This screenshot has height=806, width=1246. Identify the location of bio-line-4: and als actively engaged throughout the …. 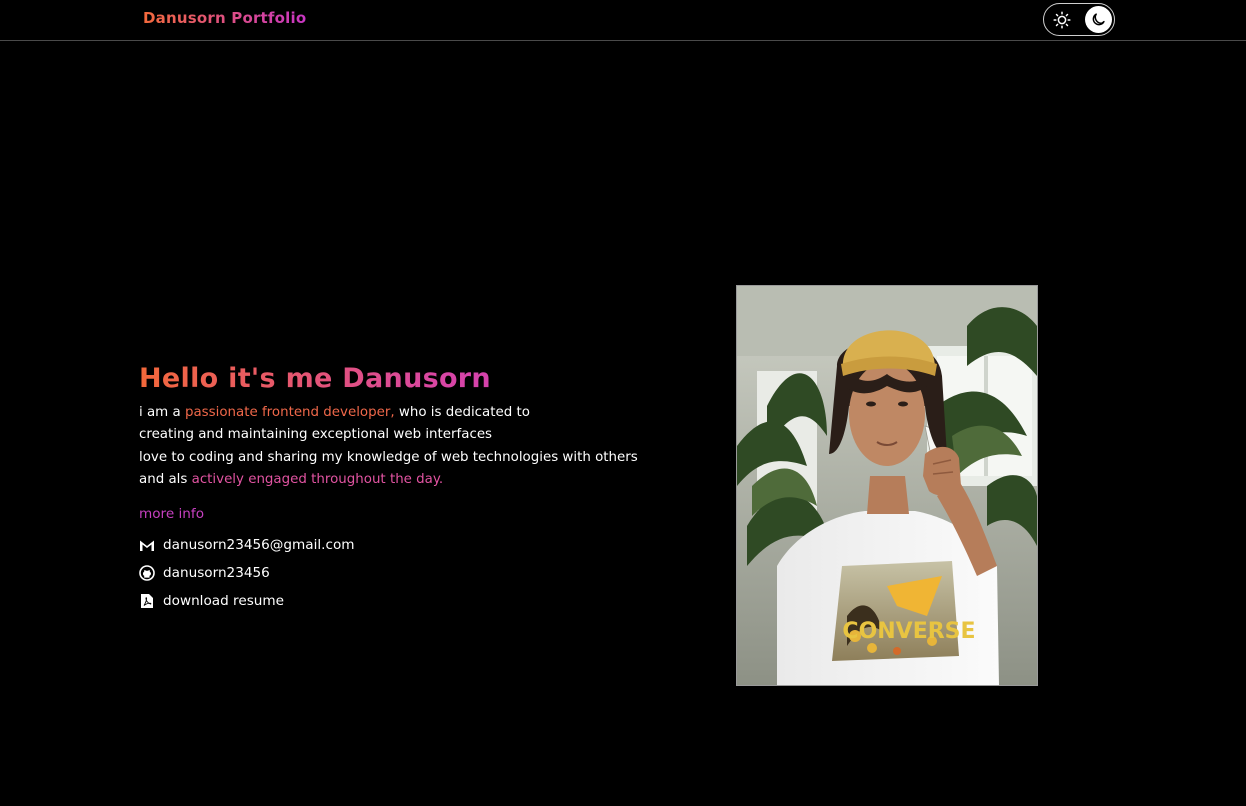
(419, 480).